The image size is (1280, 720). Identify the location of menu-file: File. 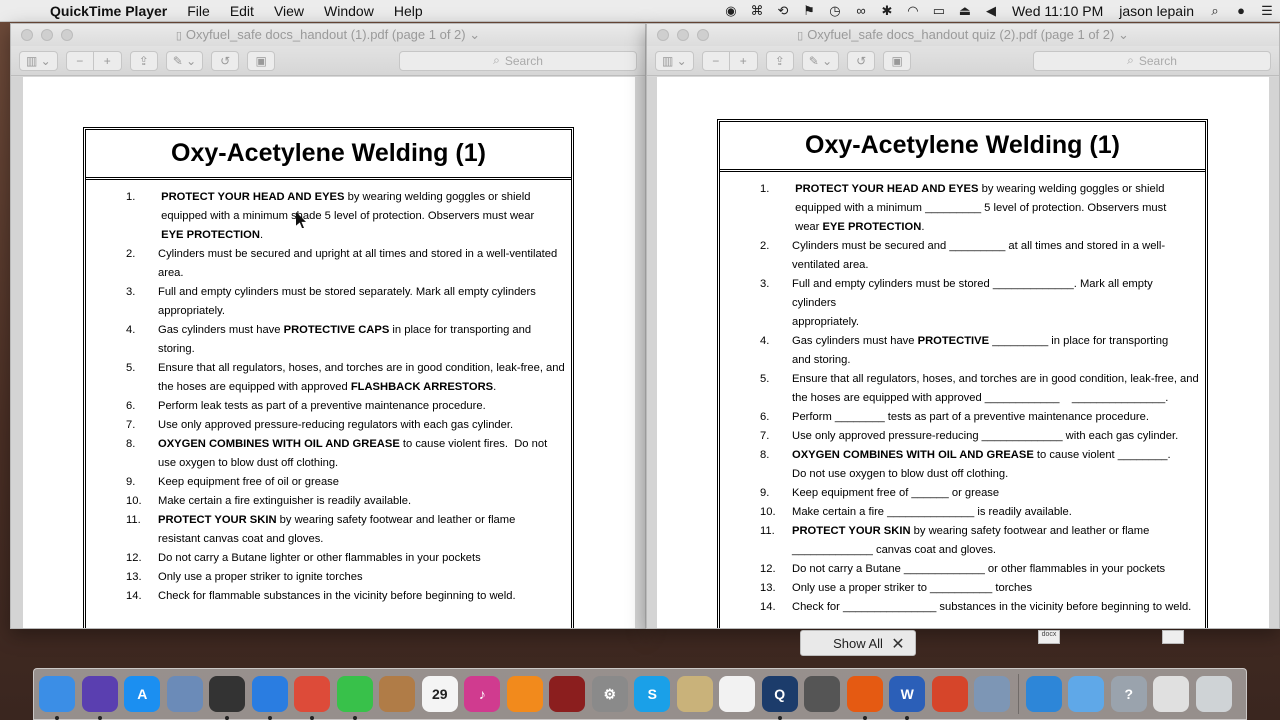
(198, 11).